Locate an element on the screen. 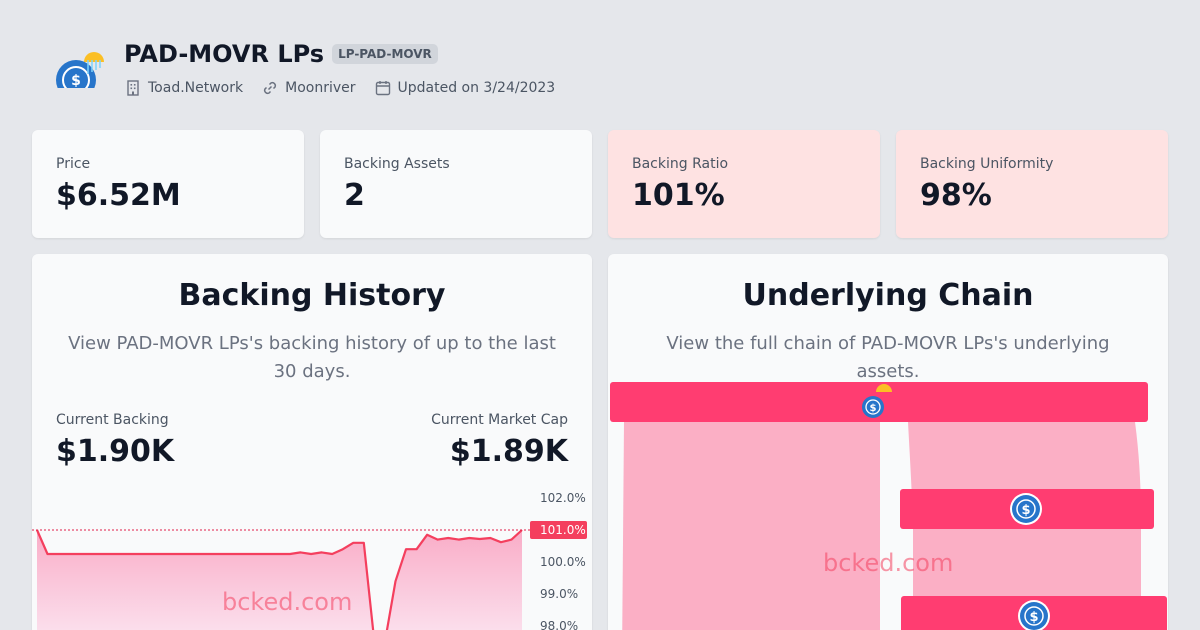 This screenshot has height=630, width=1200. token-logo-icon: $ is located at coordinates (81, 71).